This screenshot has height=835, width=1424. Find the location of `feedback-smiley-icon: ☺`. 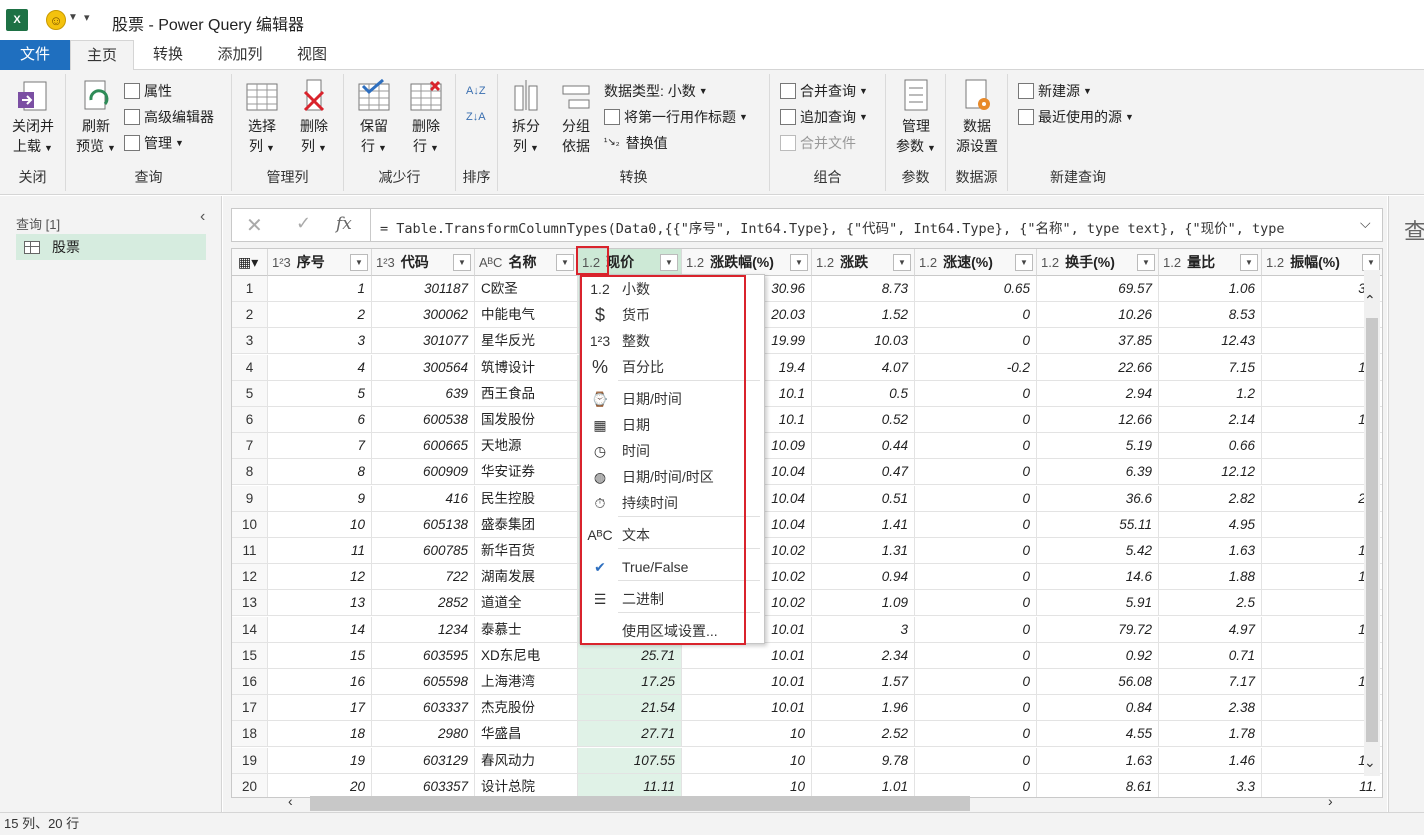

feedback-smiley-icon: ☺ is located at coordinates (56, 20).